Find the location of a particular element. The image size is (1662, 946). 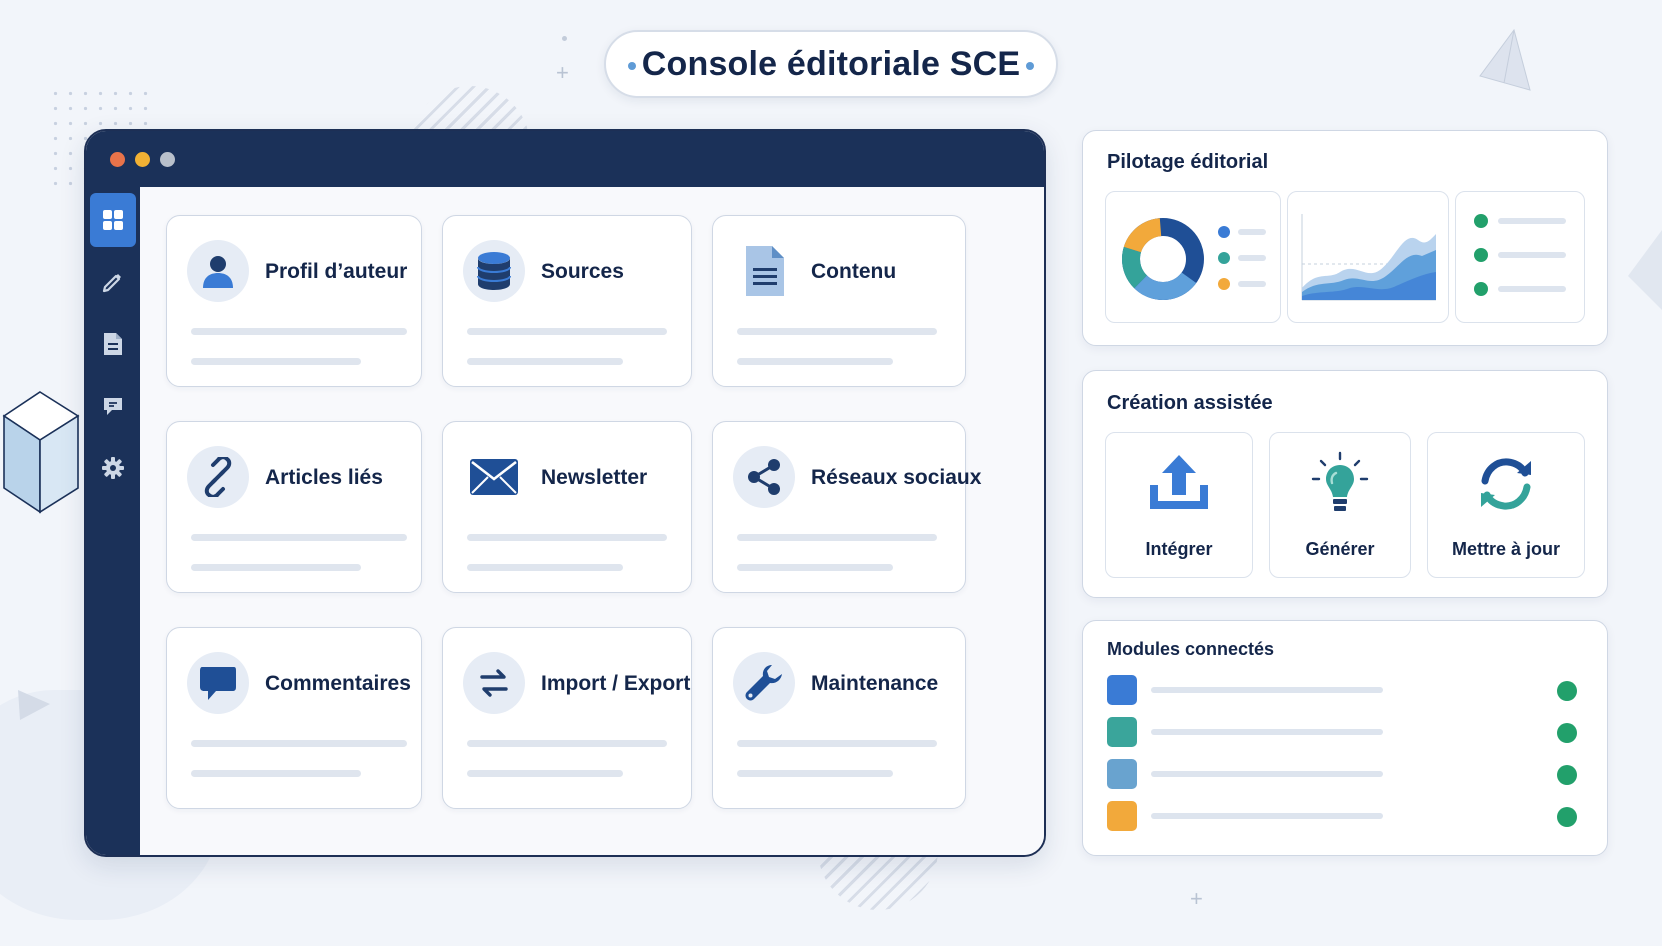

card-social-networks: Réseaux sociaux is located at coordinates (846, 507).